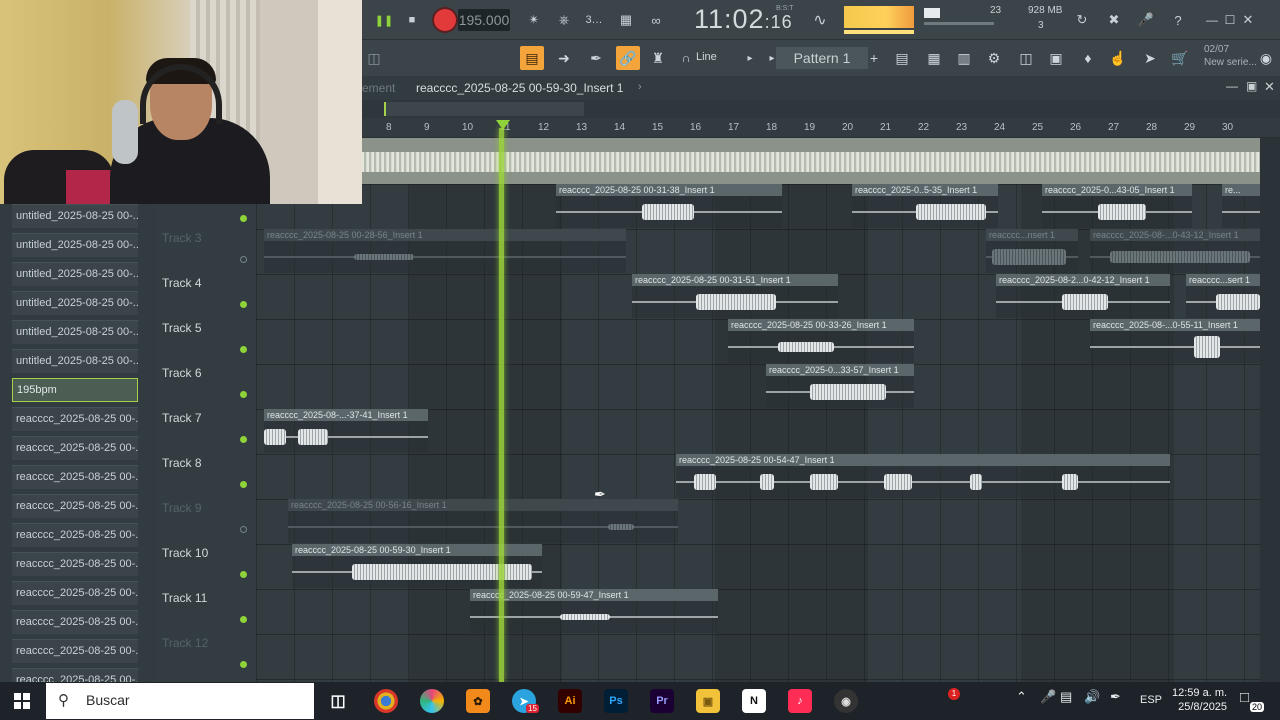 The height and width of the screenshot is (720, 1280). I want to click on tray-pen-icon: ✒, so click(1115, 697).